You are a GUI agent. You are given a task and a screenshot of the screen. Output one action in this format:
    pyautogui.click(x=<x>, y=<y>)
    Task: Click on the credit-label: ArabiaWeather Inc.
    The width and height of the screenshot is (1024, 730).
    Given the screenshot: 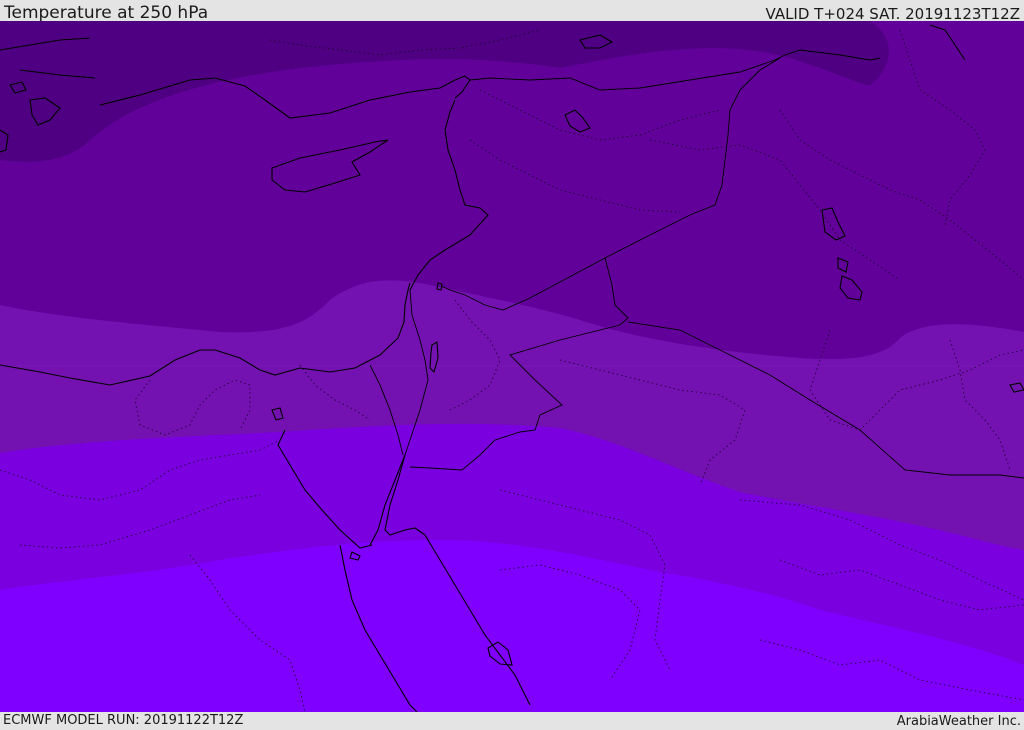 What is the action you would take?
    pyautogui.click(x=958, y=721)
    